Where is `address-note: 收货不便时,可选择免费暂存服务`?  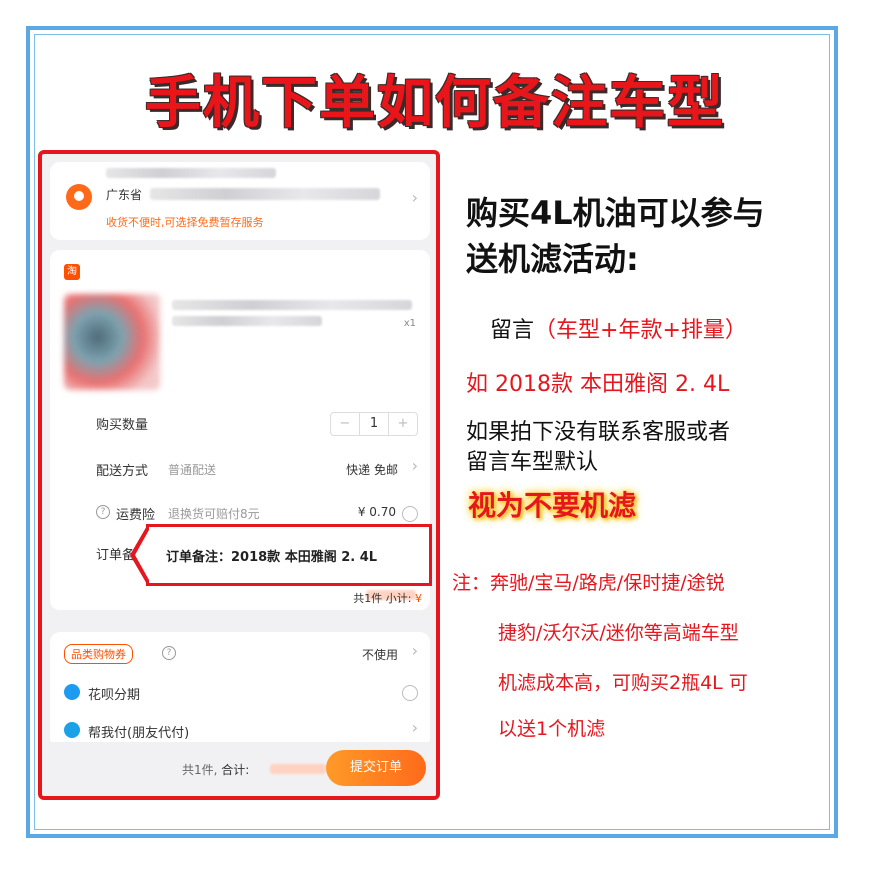
address-note: 收货不便时,可选择免费暂存服务 is located at coordinates (185, 222).